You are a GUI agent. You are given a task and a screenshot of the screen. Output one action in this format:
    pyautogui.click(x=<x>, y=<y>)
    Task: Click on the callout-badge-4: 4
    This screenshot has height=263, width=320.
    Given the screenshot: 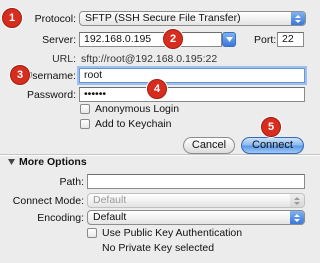 What is the action you would take?
    pyautogui.click(x=157, y=89)
    